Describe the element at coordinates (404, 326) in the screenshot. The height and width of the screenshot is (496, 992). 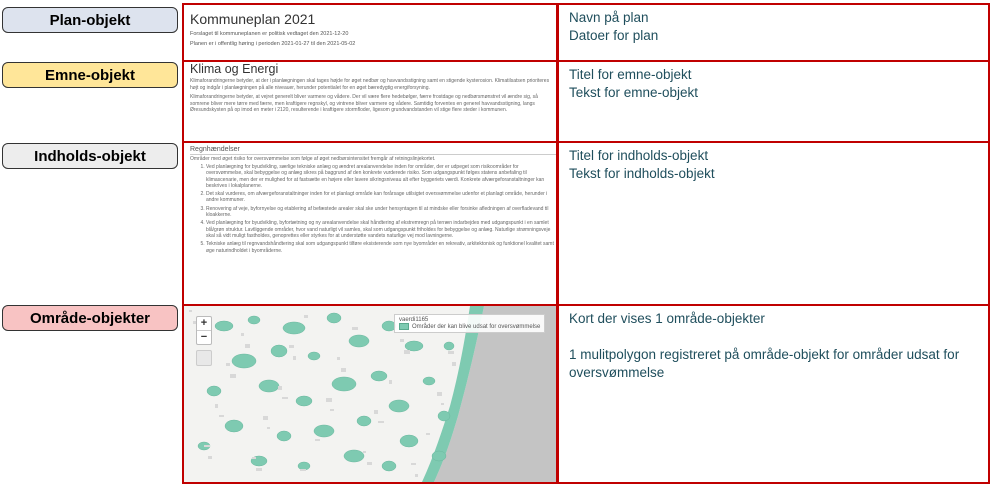
I see `legend-swatch` at that location.